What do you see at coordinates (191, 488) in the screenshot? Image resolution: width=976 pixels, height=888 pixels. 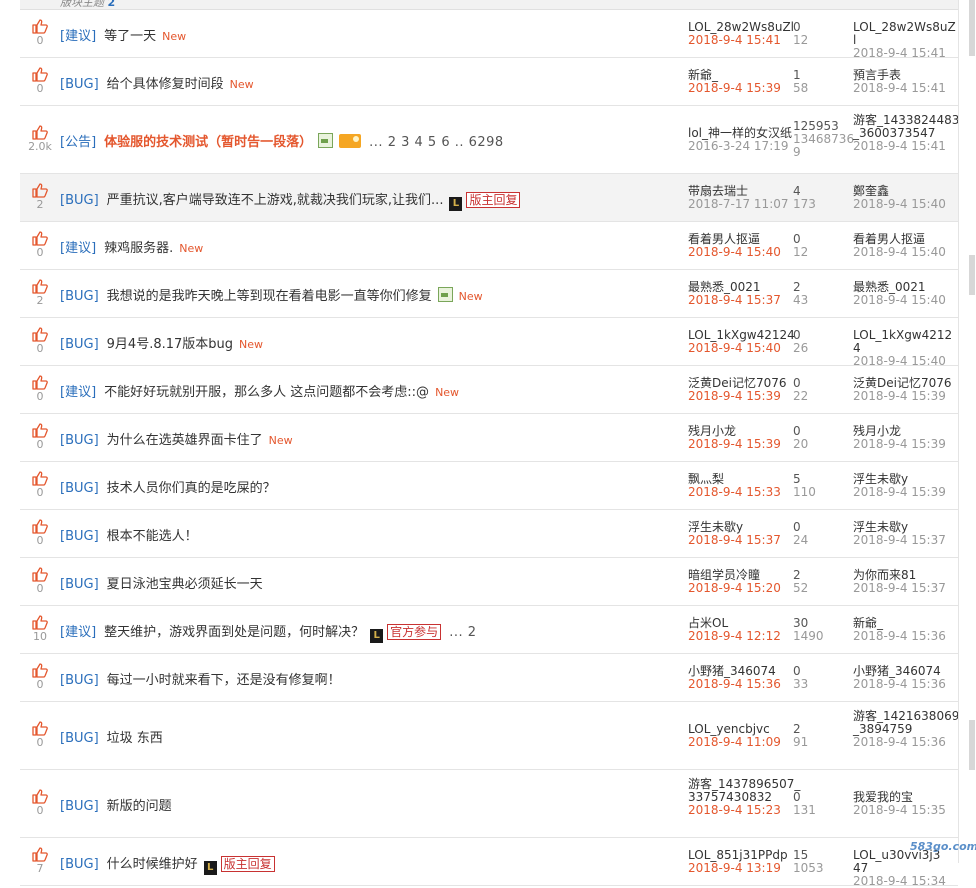 I see `thread-subject-link: 技术人员你们真的是吃屎的？` at bounding box center [191, 488].